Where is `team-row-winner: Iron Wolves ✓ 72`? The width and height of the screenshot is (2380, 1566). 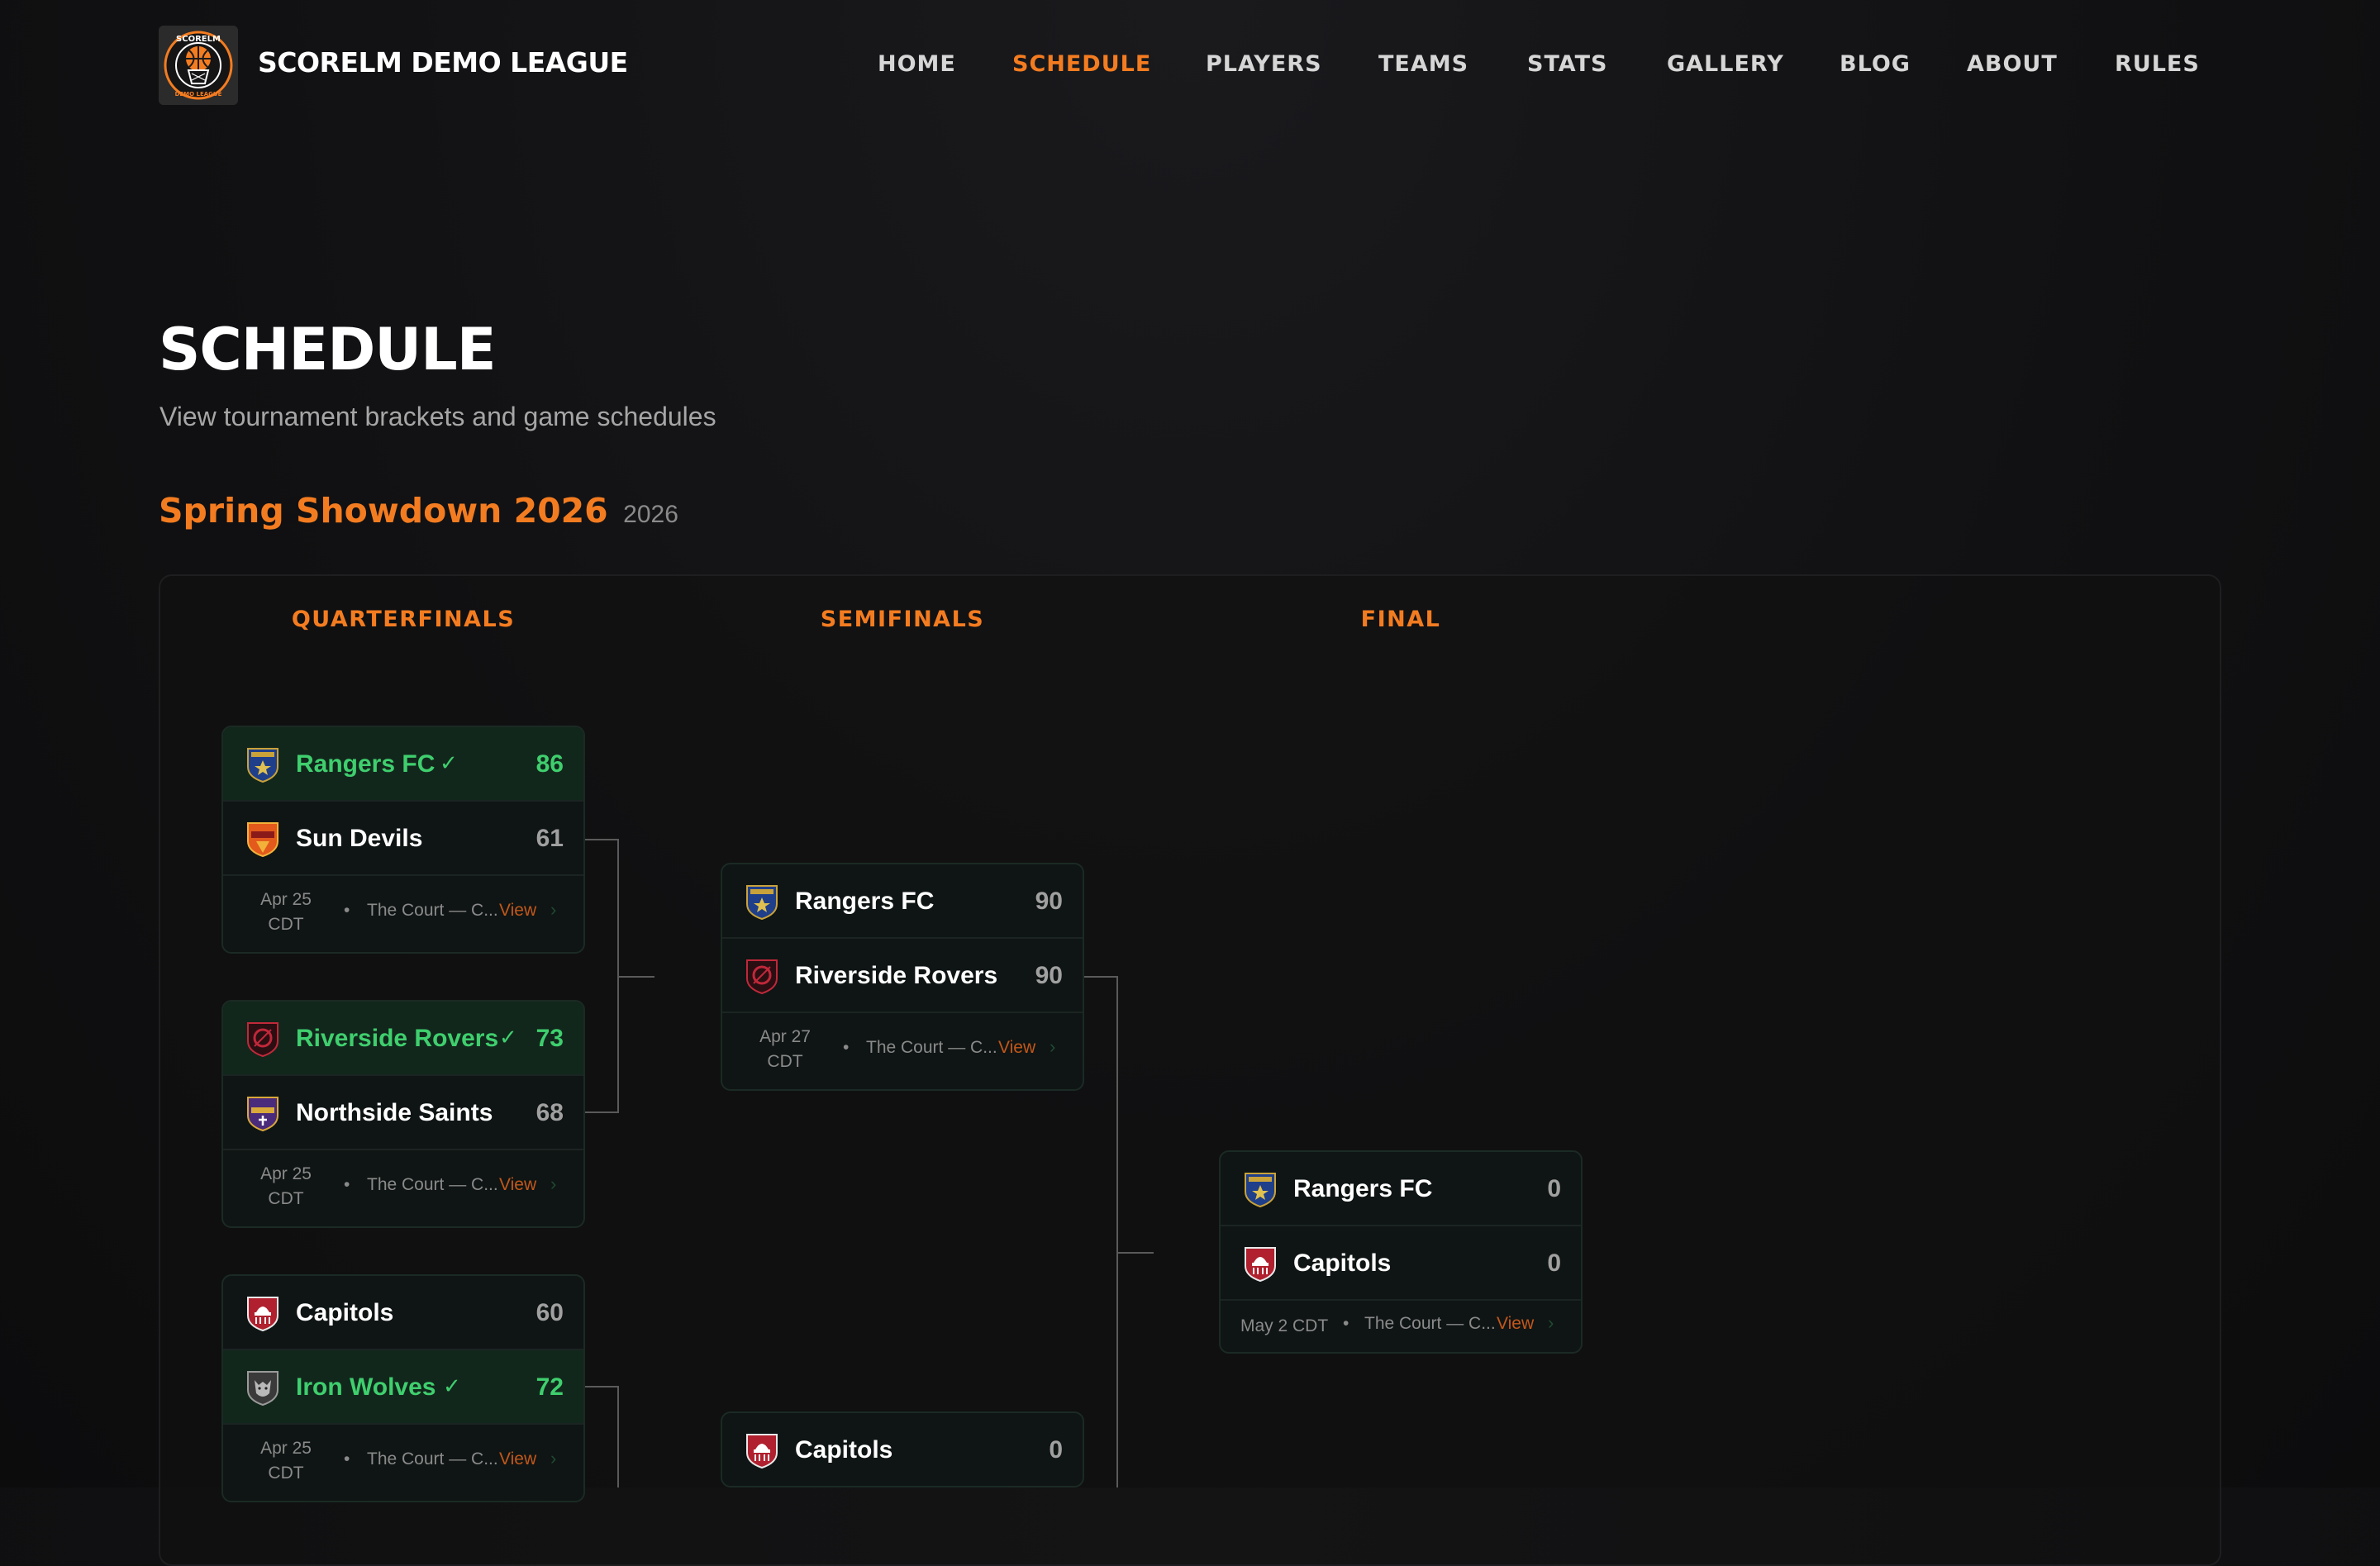
team-row-winner: Iron Wolves ✓ 72 is located at coordinates (403, 1387).